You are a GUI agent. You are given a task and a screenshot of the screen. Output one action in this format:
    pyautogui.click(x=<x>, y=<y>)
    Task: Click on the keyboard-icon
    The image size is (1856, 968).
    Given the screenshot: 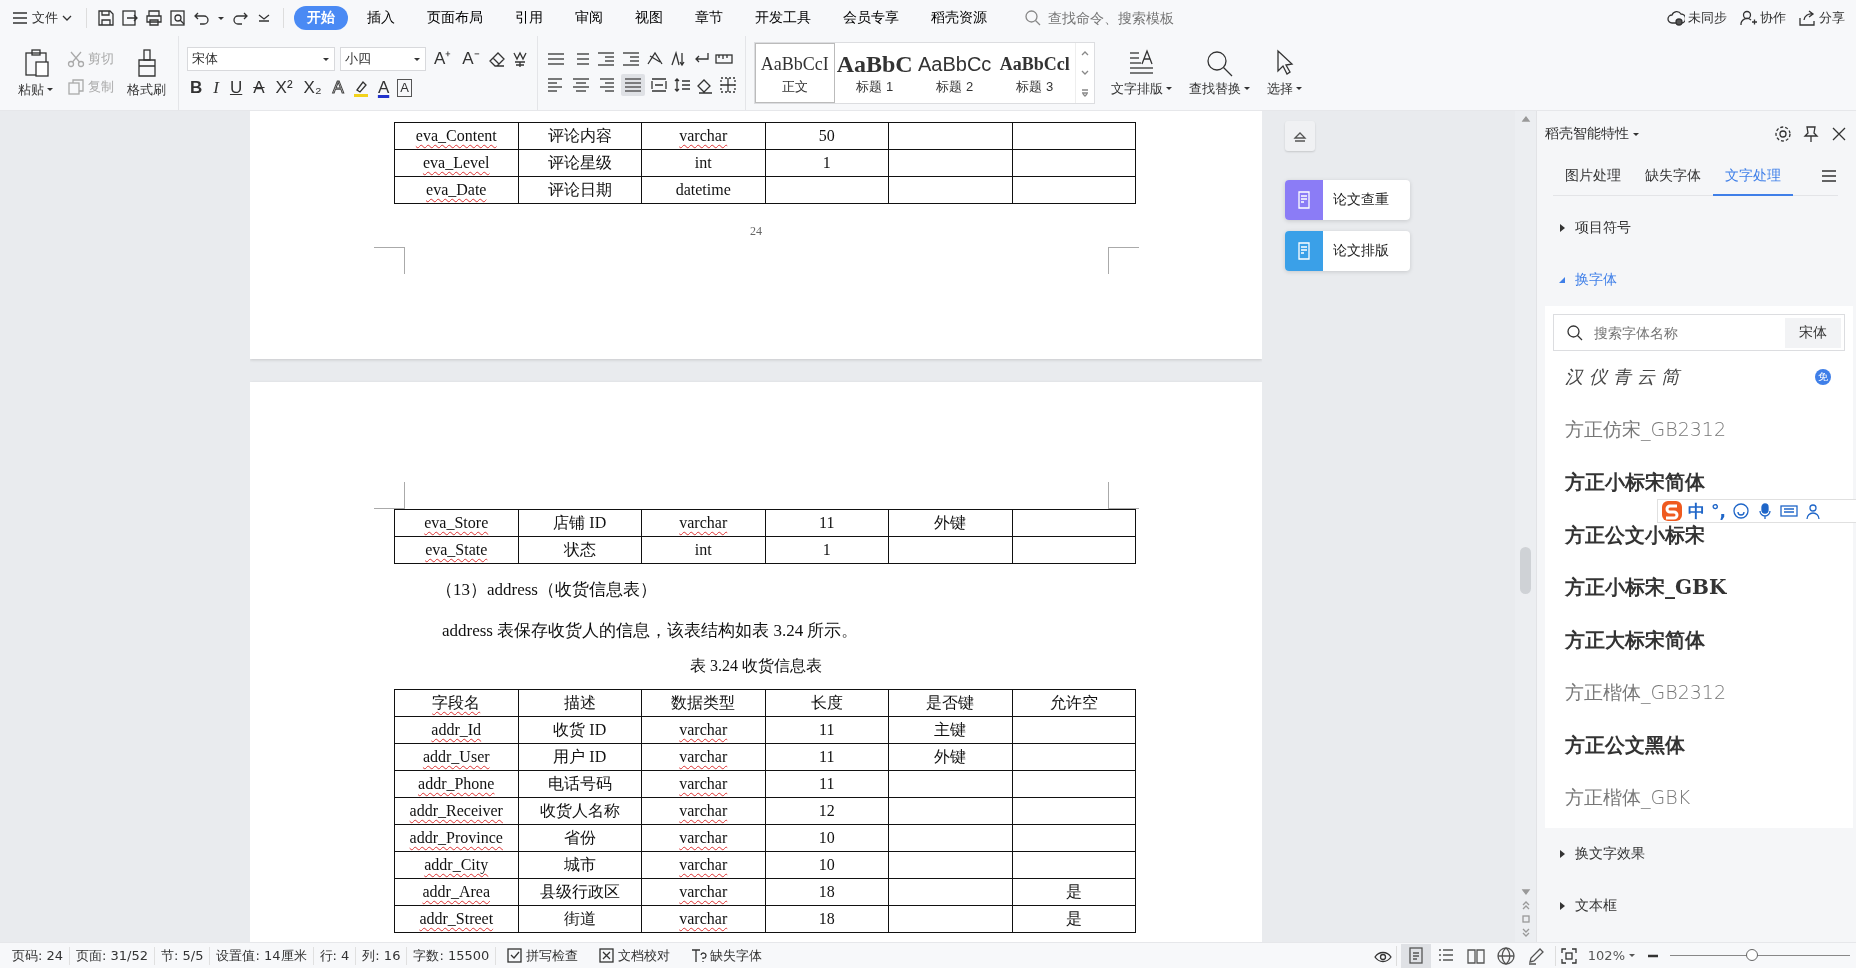 What is the action you would take?
    pyautogui.click(x=1788, y=511)
    